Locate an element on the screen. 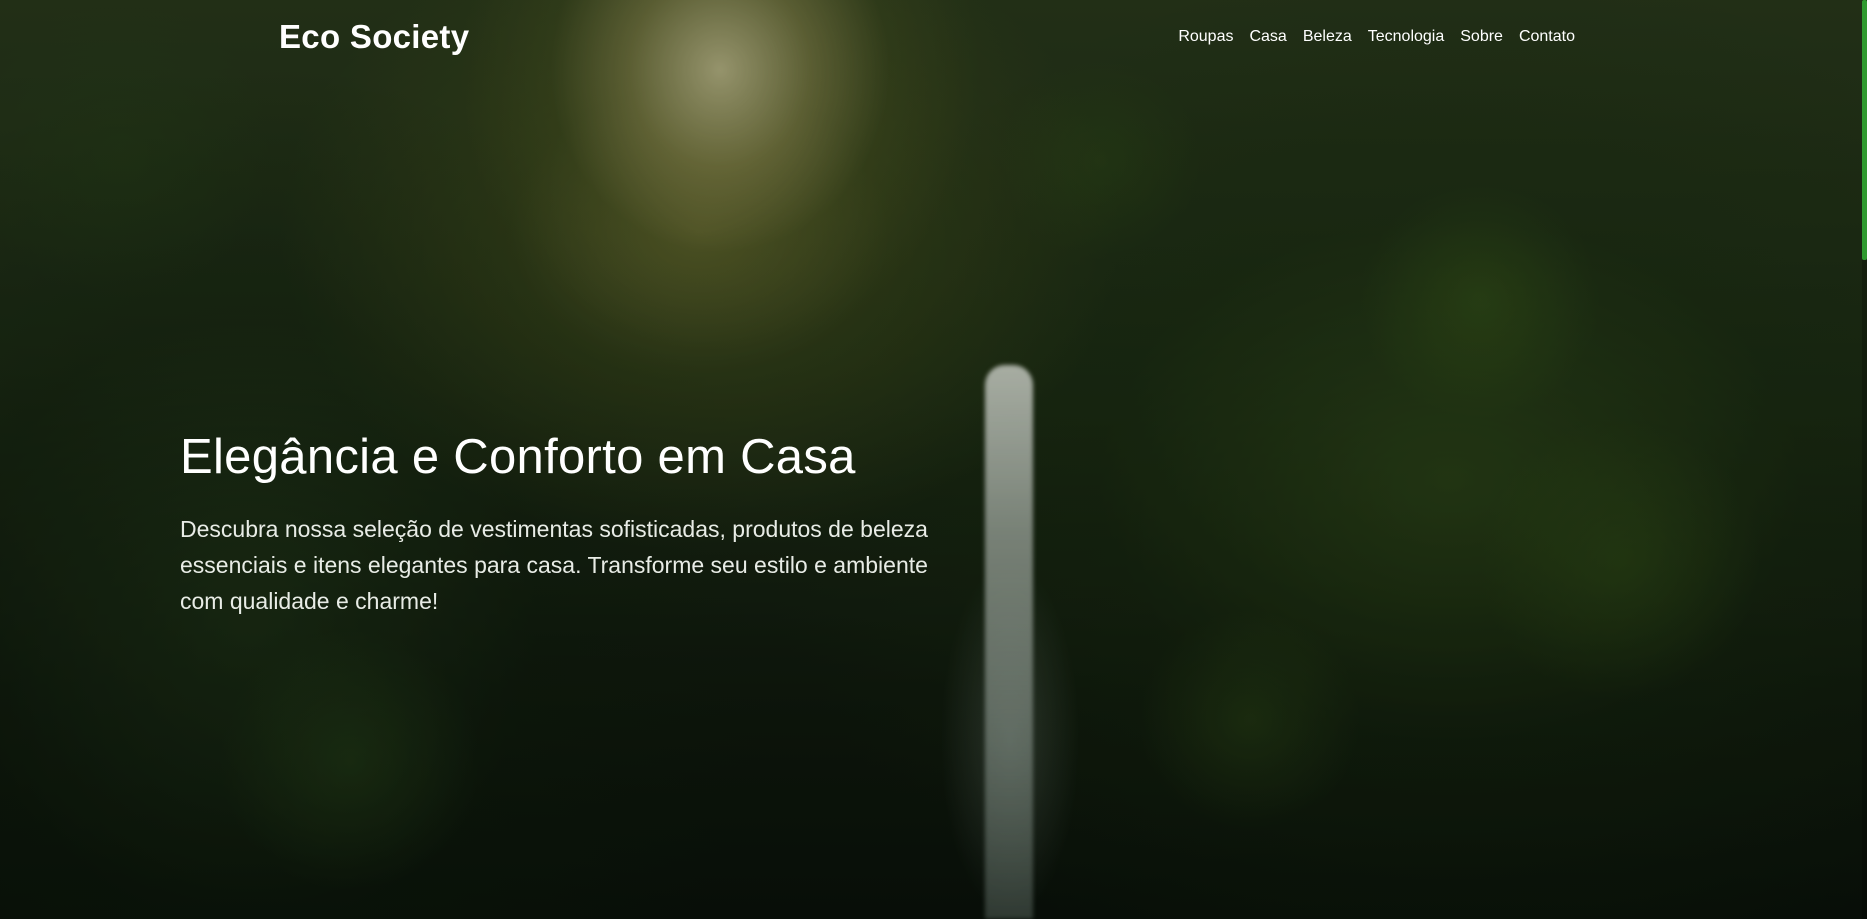 The width and height of the screenshot is (1867, 919). nav-item-roupas: Roupas is located at coordinates (1205, 37).